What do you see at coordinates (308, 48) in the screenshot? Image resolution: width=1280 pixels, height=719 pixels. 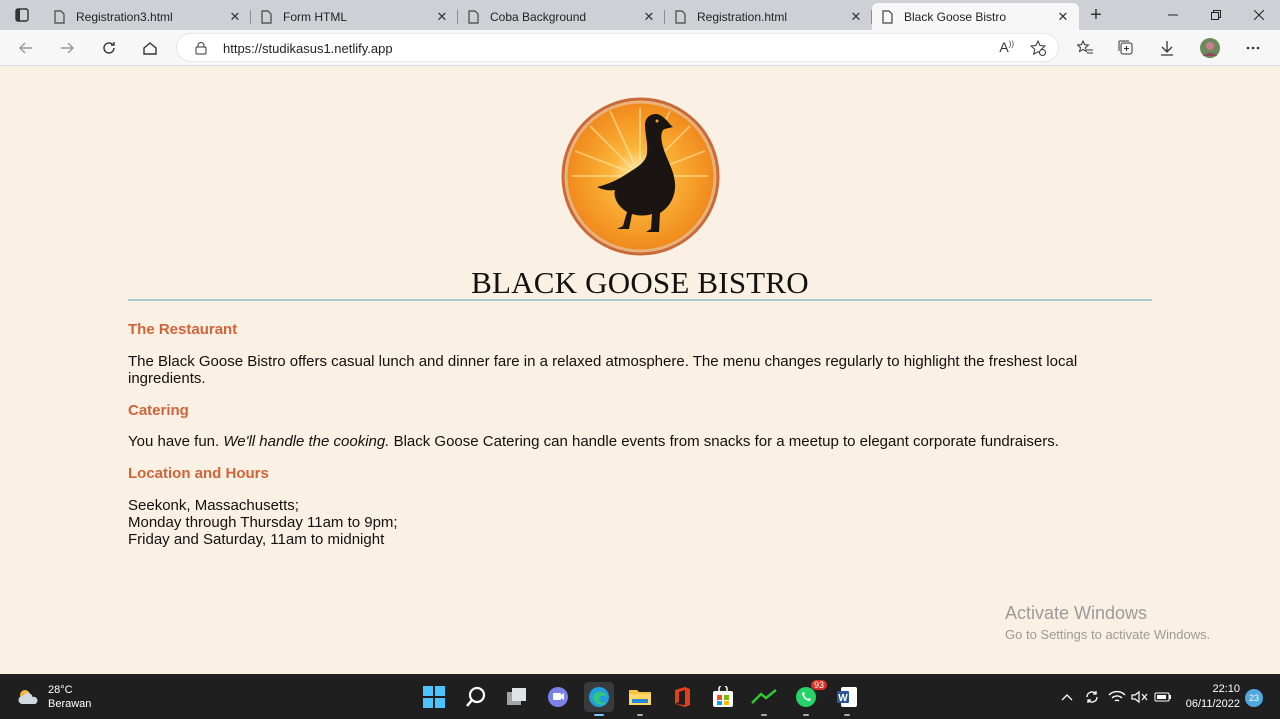 I see `url-text: https://studikasus1.netlify.app` at bounding box center [308, 48].